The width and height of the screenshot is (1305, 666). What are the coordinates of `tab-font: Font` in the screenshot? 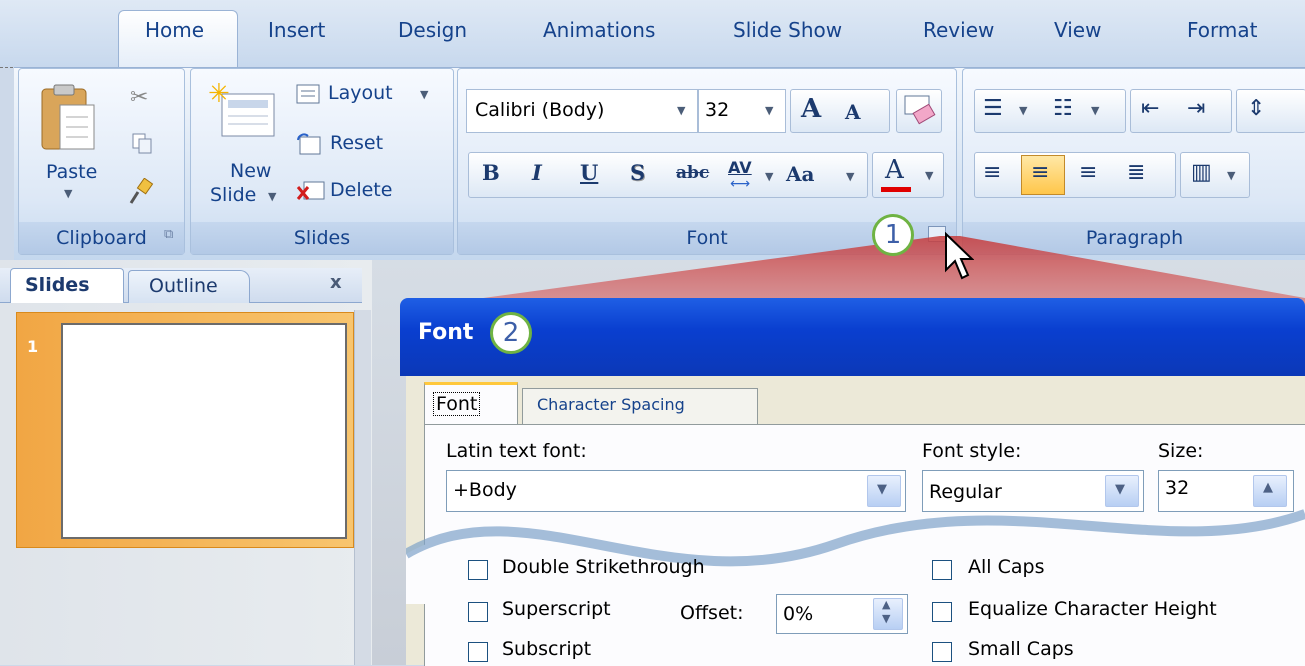 It's located at (471, 404).